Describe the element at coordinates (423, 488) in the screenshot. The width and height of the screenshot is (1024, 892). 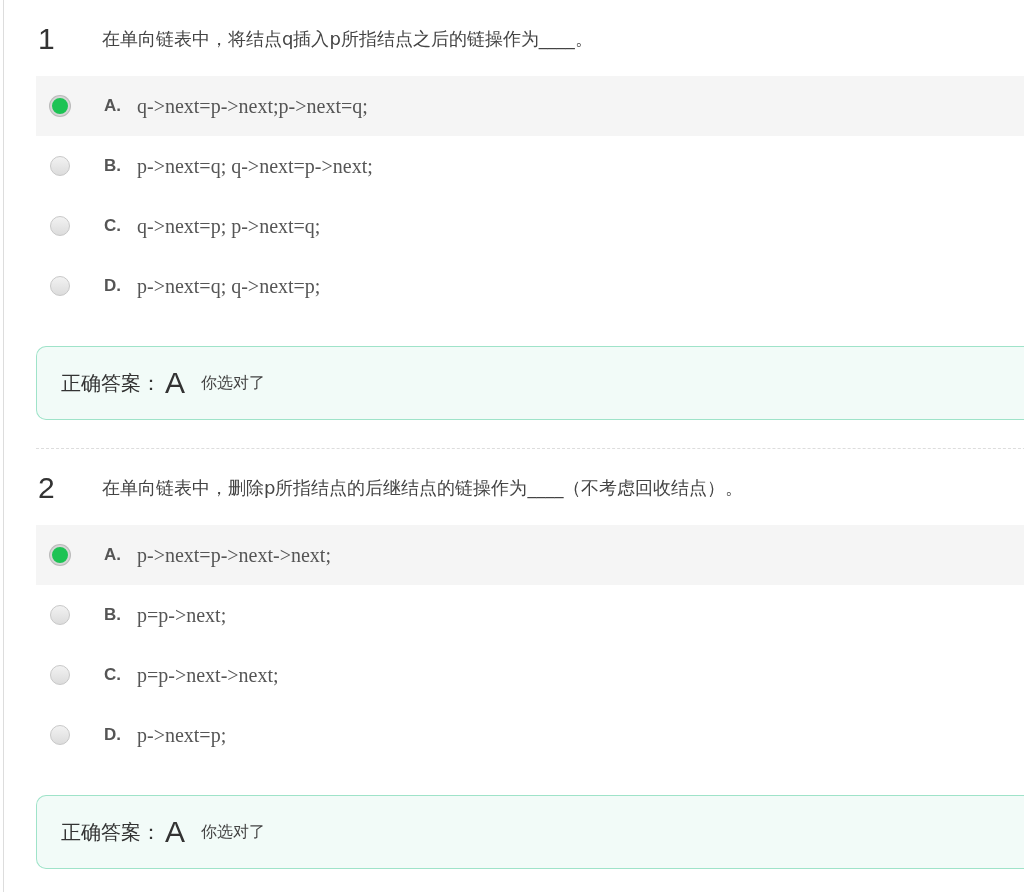
I see `question-text: 在单向链表中，删除p所指结点的后继结点的链操作为____（不考虑回收结点）。` at that location.